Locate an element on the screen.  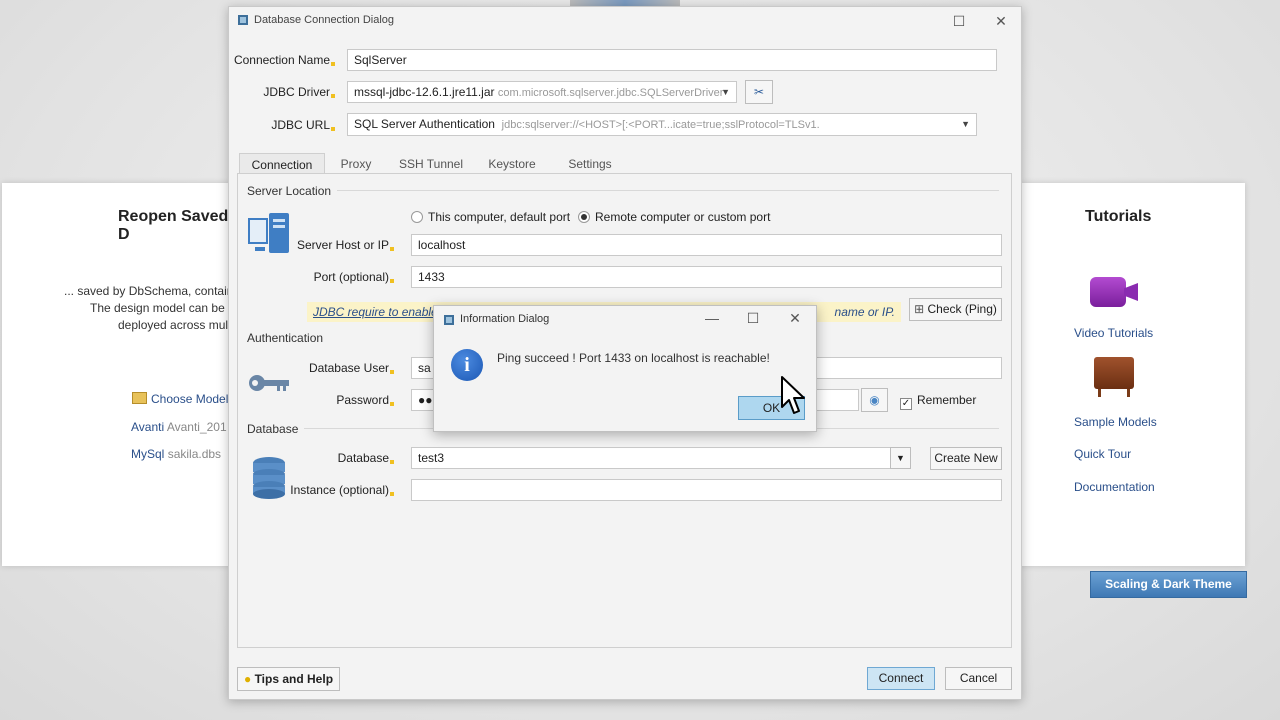
tools-icon: ✂ is located at coordinates (759, 92).